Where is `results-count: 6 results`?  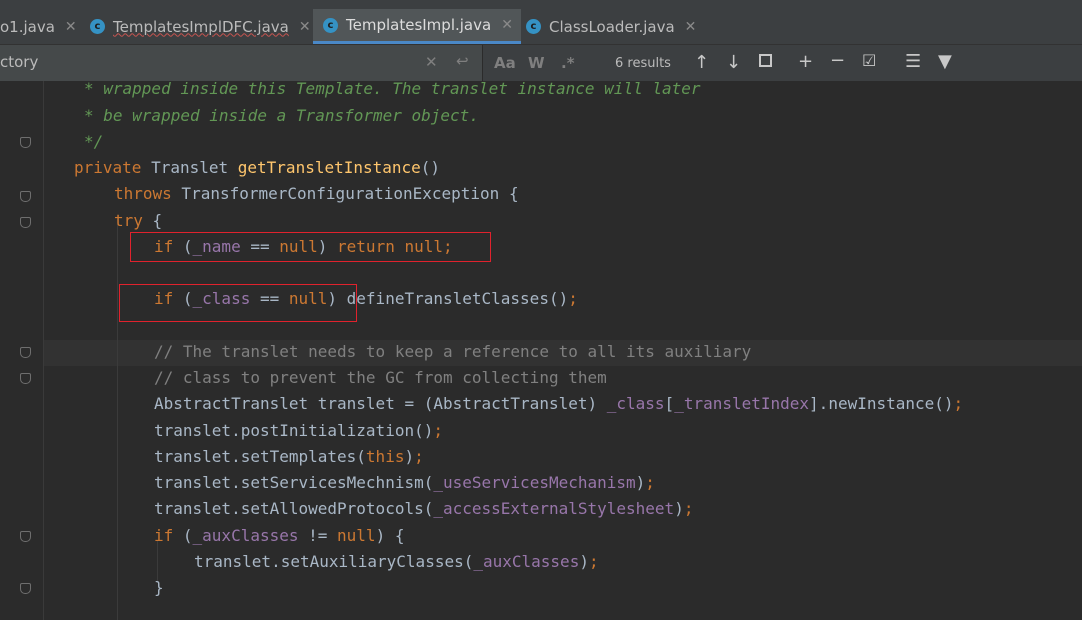 results-count: 6 results is located at coordinates (643, 63).